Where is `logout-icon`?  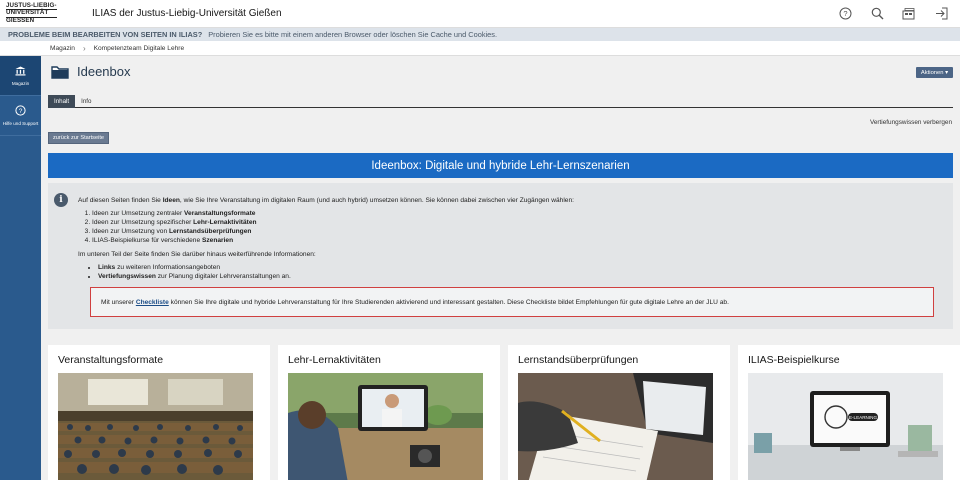 logout-icon is located at coordinates (941, 13).